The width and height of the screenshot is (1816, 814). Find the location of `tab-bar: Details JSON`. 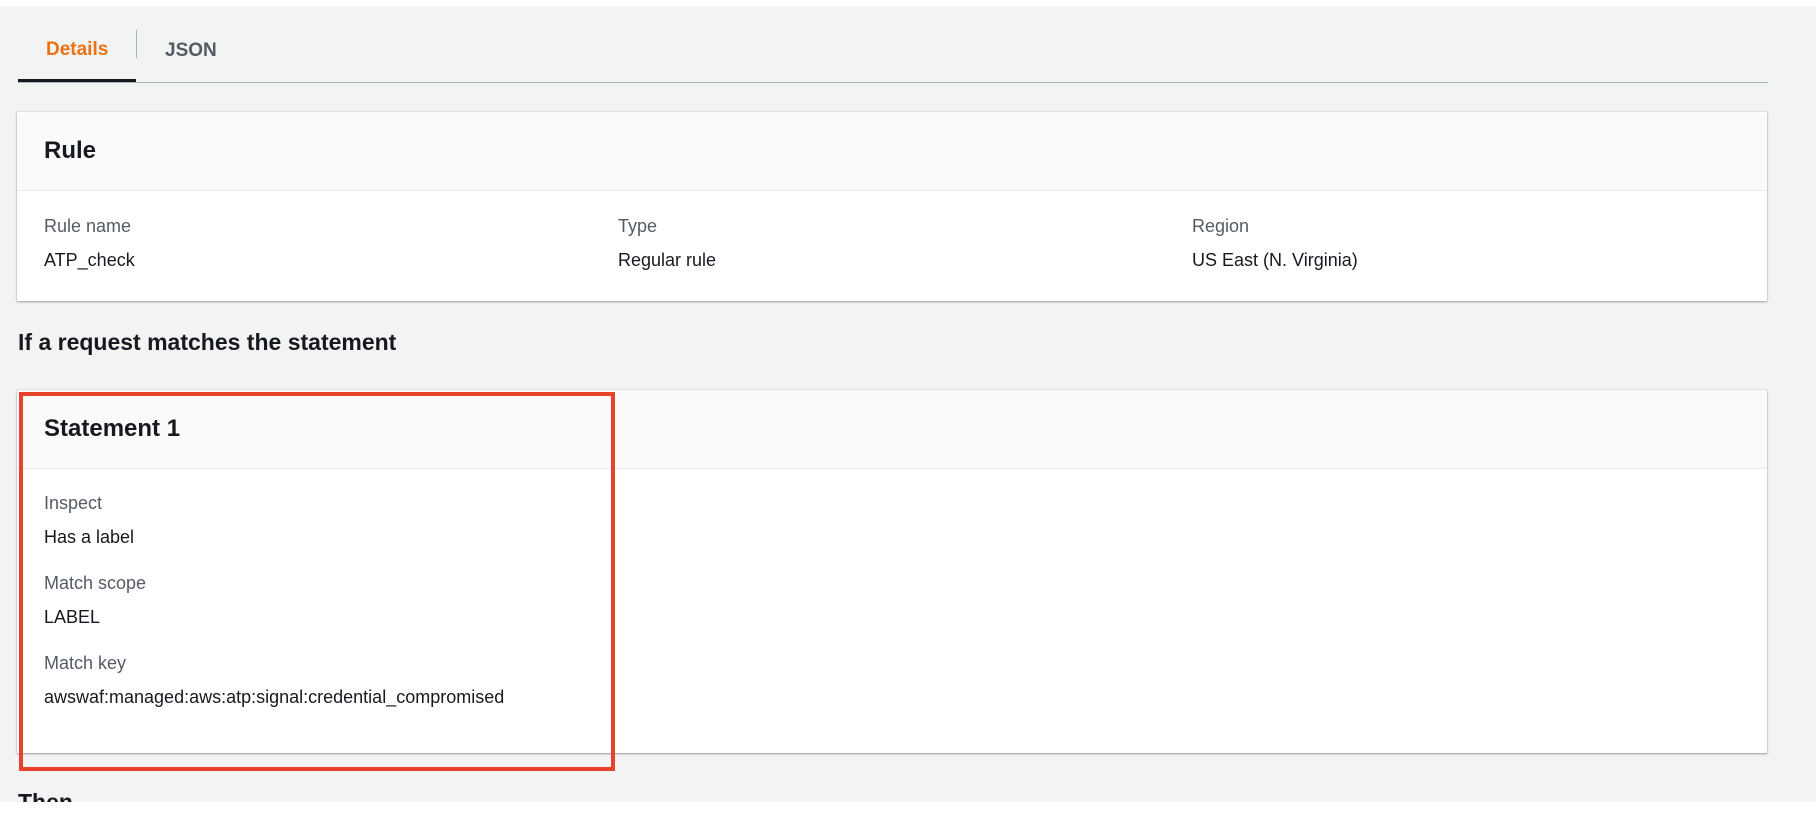

tab-bar: Details JSON is located at coordinates (893, 51).